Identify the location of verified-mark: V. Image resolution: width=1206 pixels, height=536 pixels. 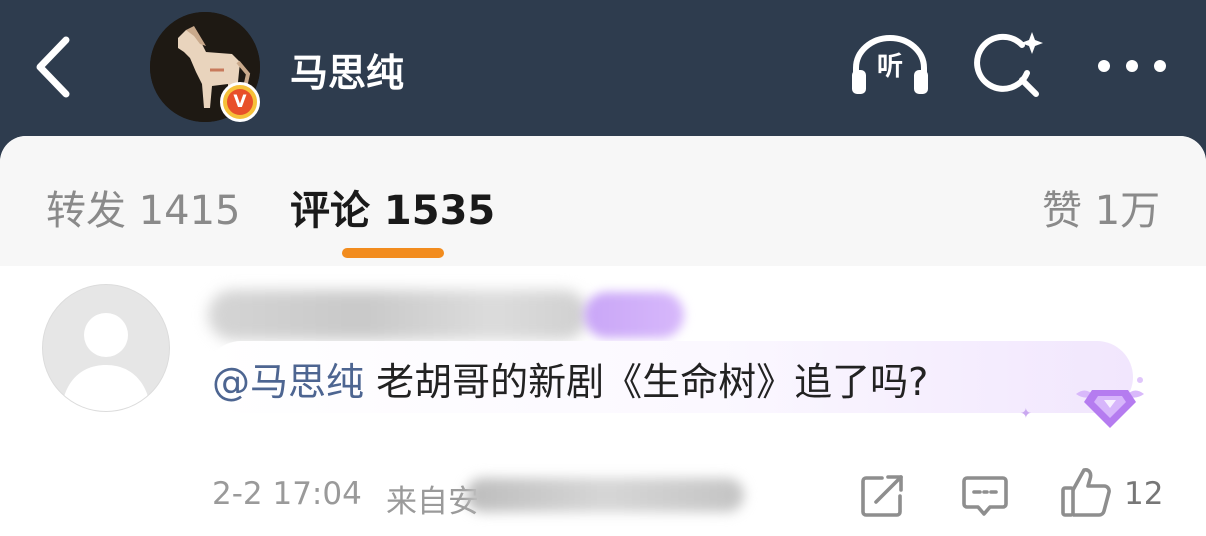
(240, 102).